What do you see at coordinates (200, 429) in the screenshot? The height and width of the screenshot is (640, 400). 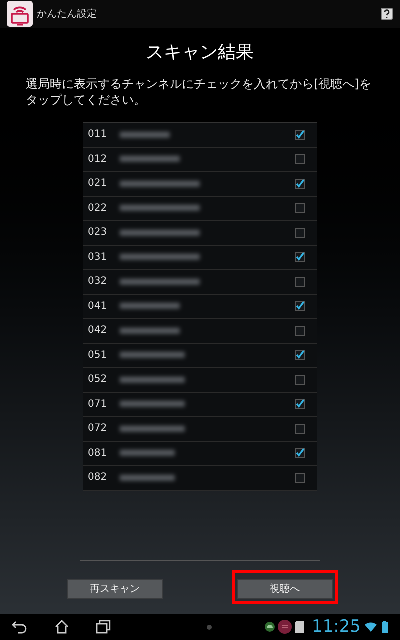 I see `channel-row: 072` at bounding box center [200, 429].